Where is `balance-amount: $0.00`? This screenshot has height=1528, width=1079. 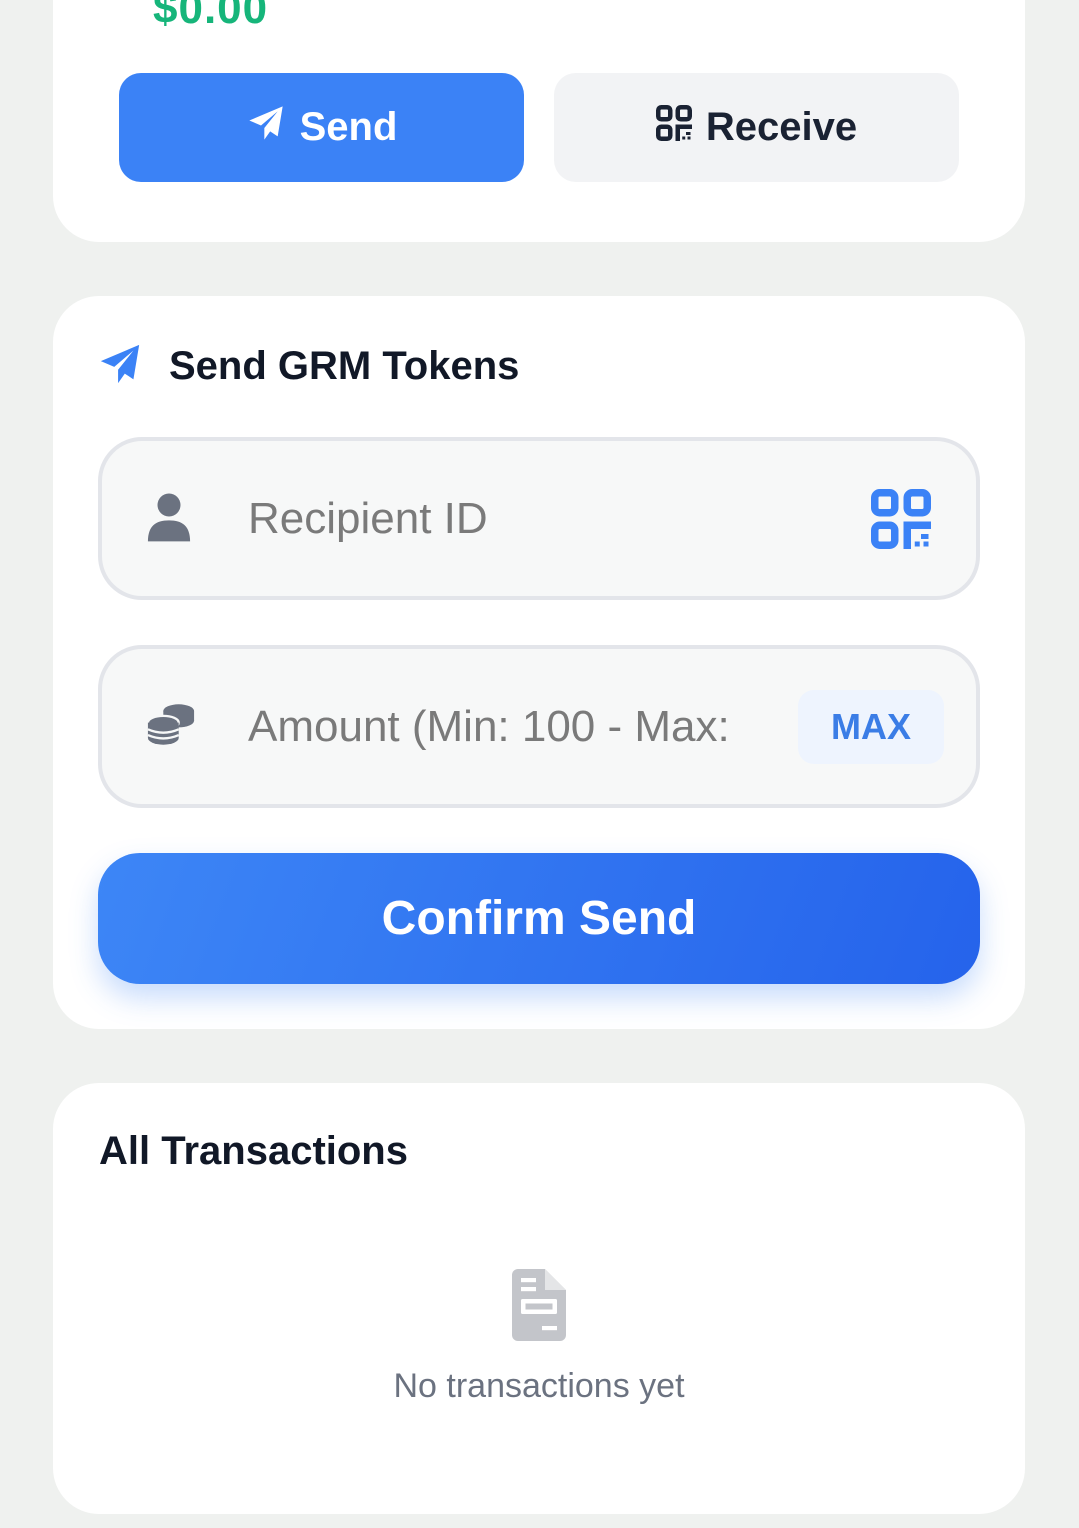 balance-amount: $0.00 is located at coordinates (211, 16).